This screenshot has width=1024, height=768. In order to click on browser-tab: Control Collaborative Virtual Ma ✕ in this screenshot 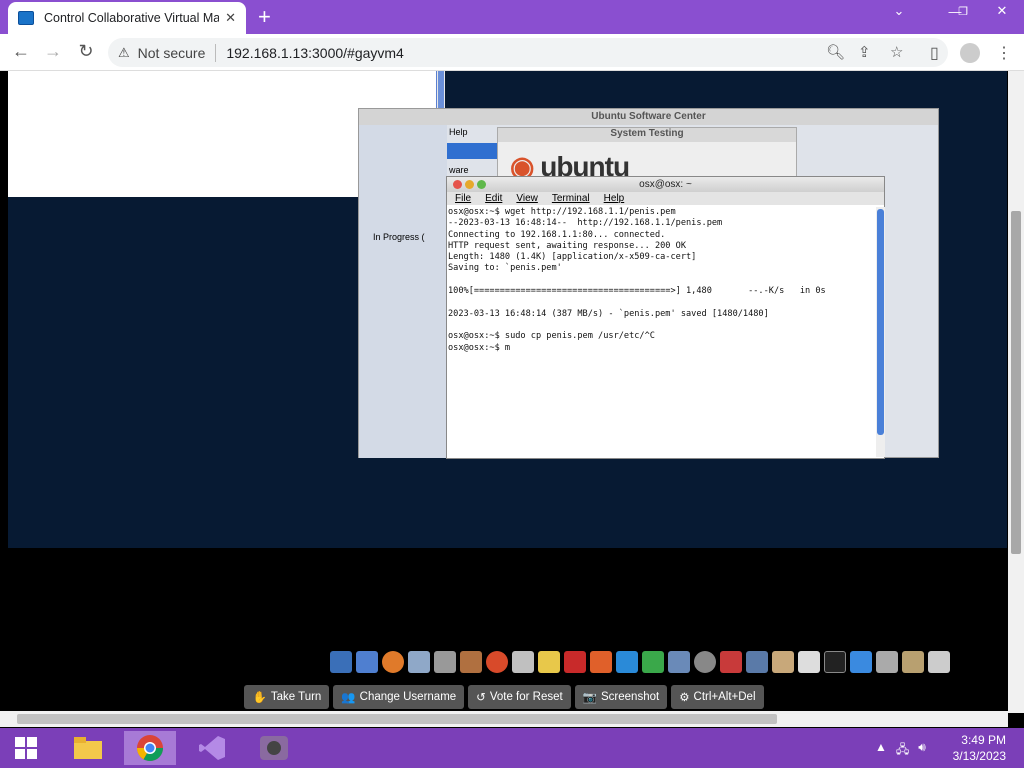, I will do `click(127, 18)`.